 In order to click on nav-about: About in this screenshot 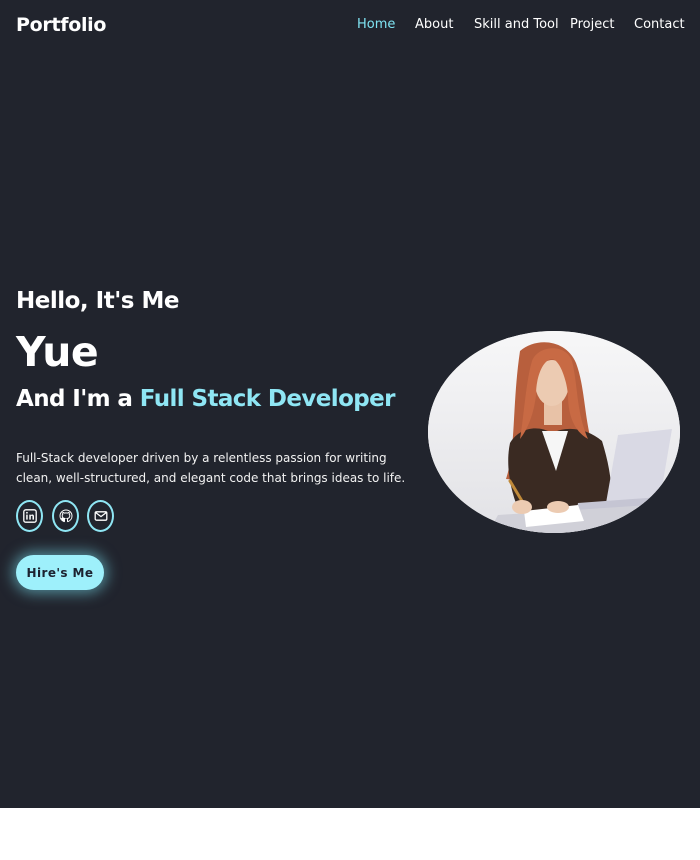, I will do `click(434, 24)`.